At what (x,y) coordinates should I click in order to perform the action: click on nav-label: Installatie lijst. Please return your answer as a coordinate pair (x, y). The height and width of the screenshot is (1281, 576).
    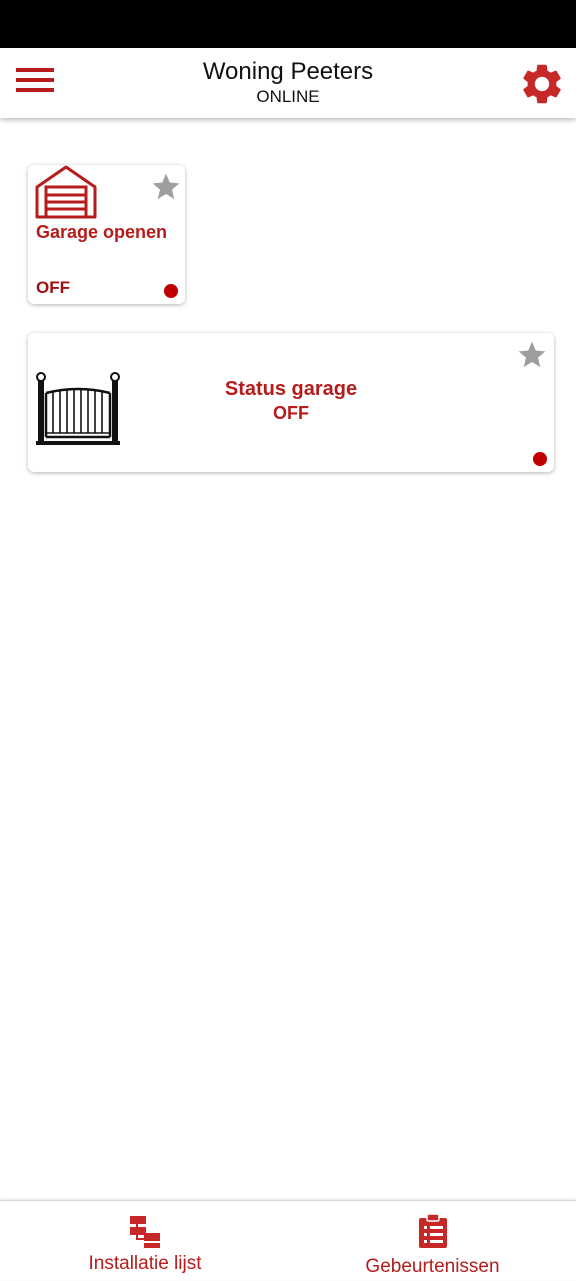
    Looking at the image, I should click on (145, 1263).